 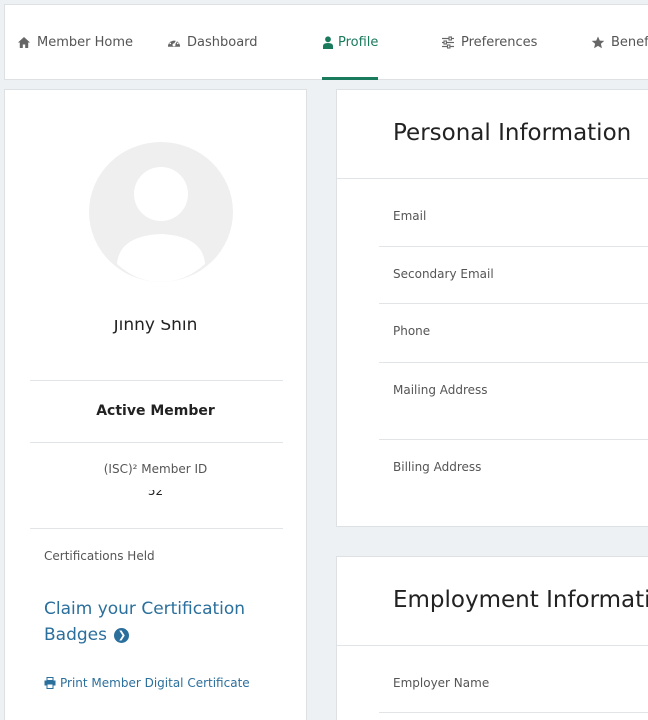 What do you see at coordinates (99, 556) in the screenshot?
I see `certifications-label: Certifications Held` at bounding box center [99, 556].